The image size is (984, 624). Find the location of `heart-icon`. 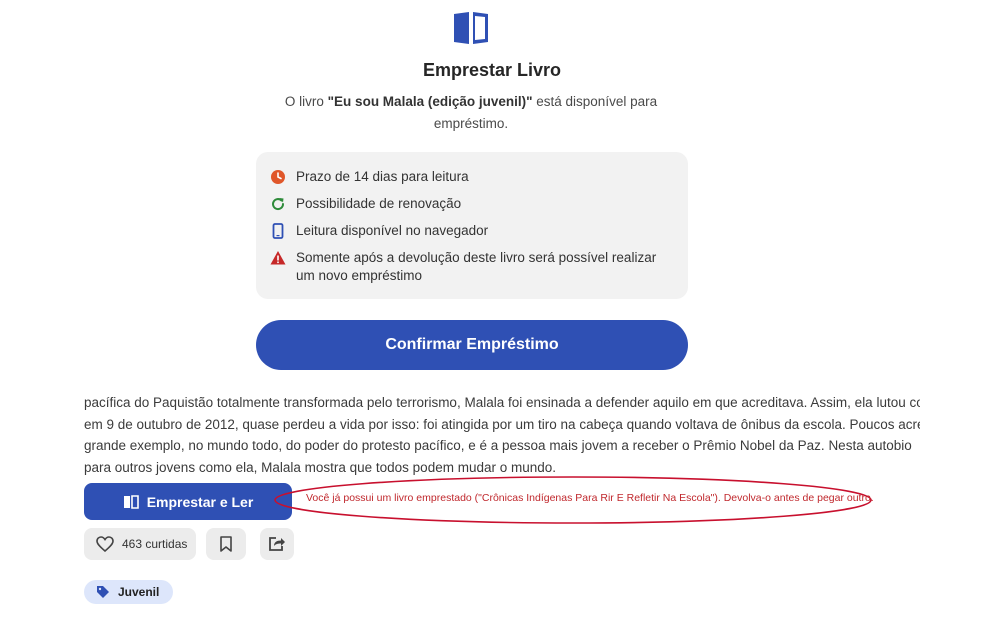

heart-icon is located at coordinates (105, 544).